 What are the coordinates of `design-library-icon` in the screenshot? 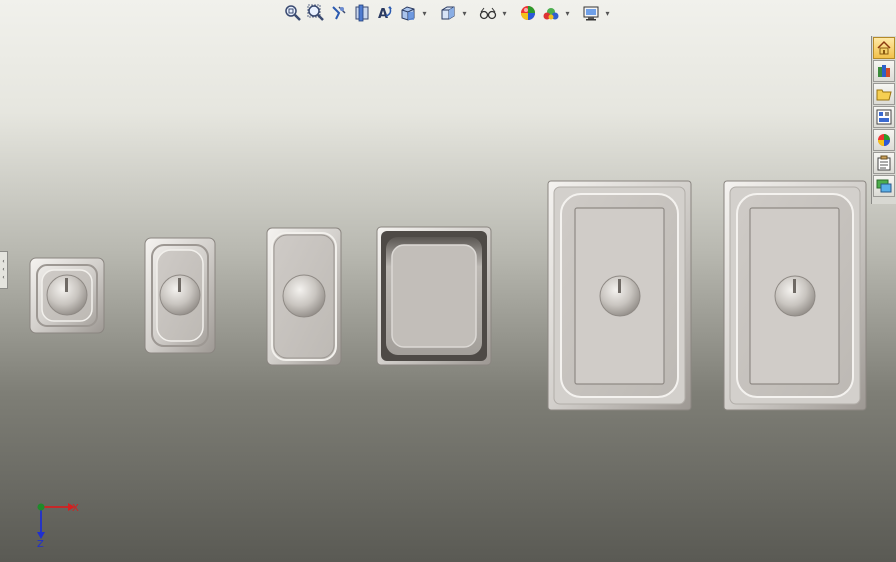 It's located at (884, 71).